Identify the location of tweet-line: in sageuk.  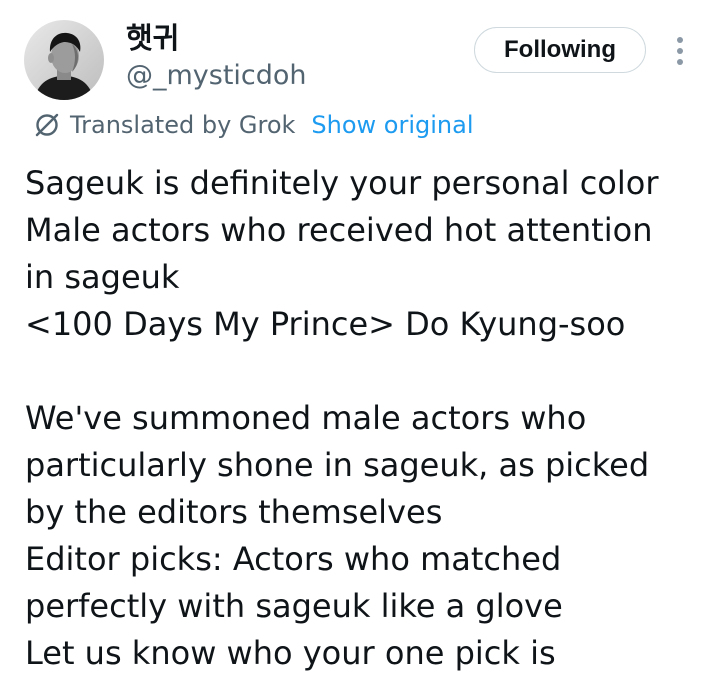
(102, 277).